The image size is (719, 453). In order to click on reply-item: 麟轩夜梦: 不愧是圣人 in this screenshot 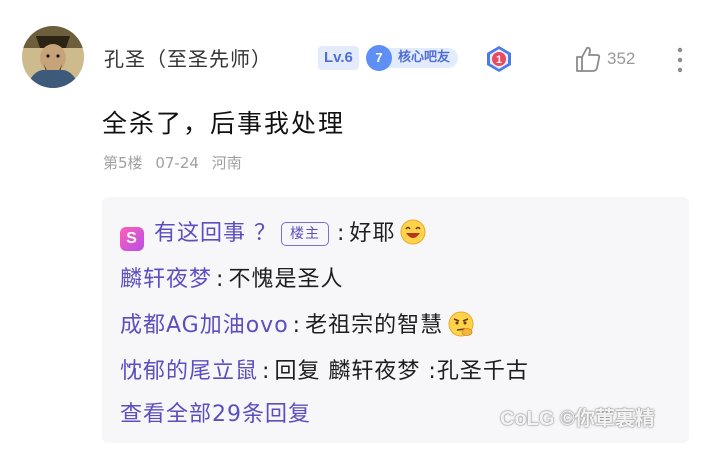, I will do `click(231, 277)`.